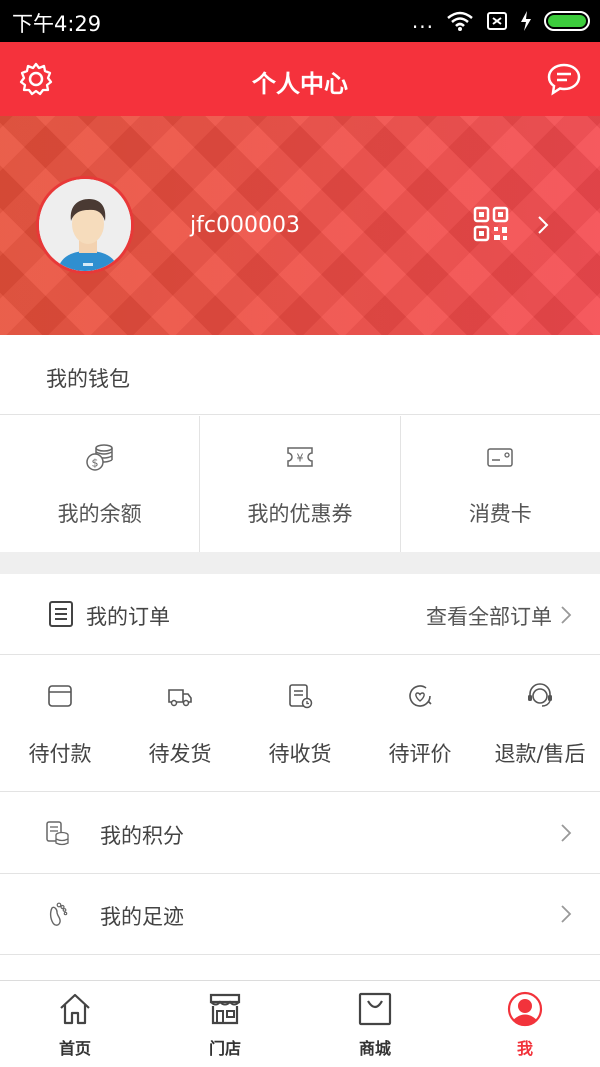  Describe the element at coordinates (245, 225) in the screenshot. I see `username: jfc000003` at that location.